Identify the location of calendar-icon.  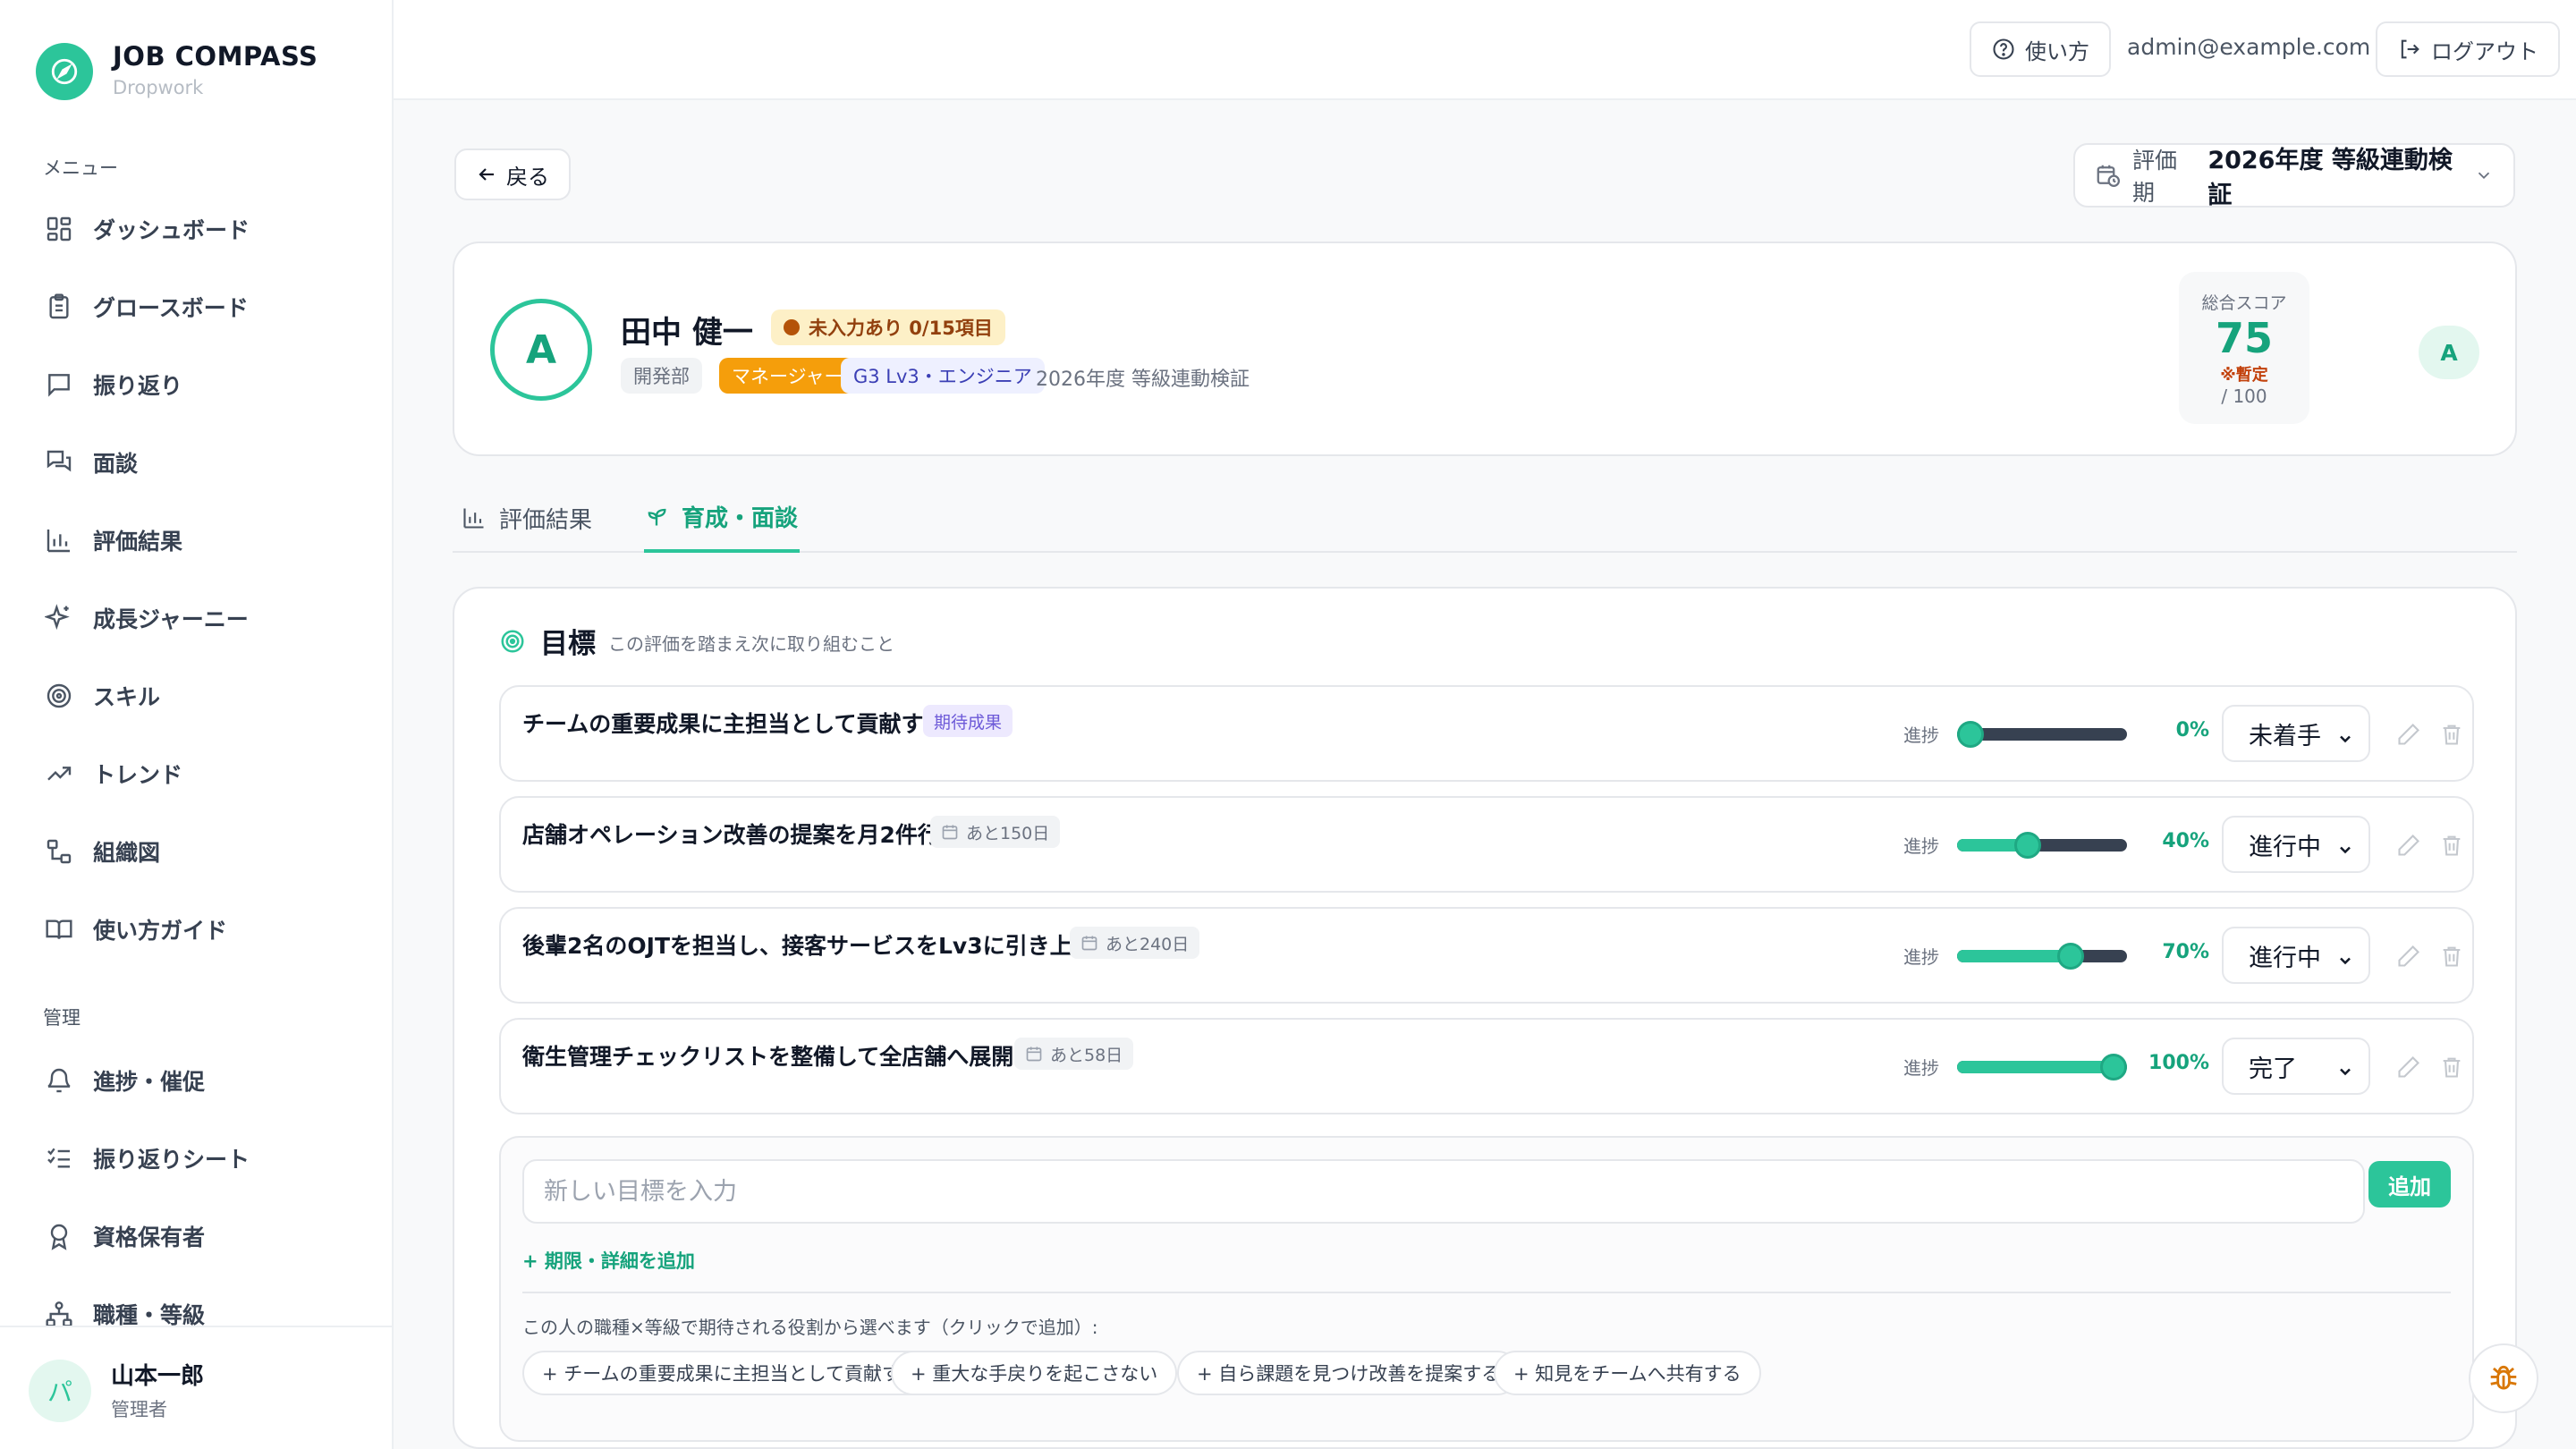
(1089, 943).